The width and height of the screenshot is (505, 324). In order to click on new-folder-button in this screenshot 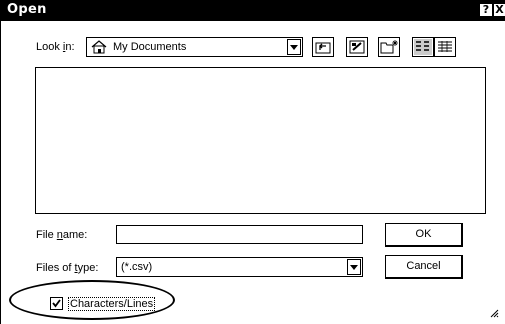, I will do `click(389, 47)`.